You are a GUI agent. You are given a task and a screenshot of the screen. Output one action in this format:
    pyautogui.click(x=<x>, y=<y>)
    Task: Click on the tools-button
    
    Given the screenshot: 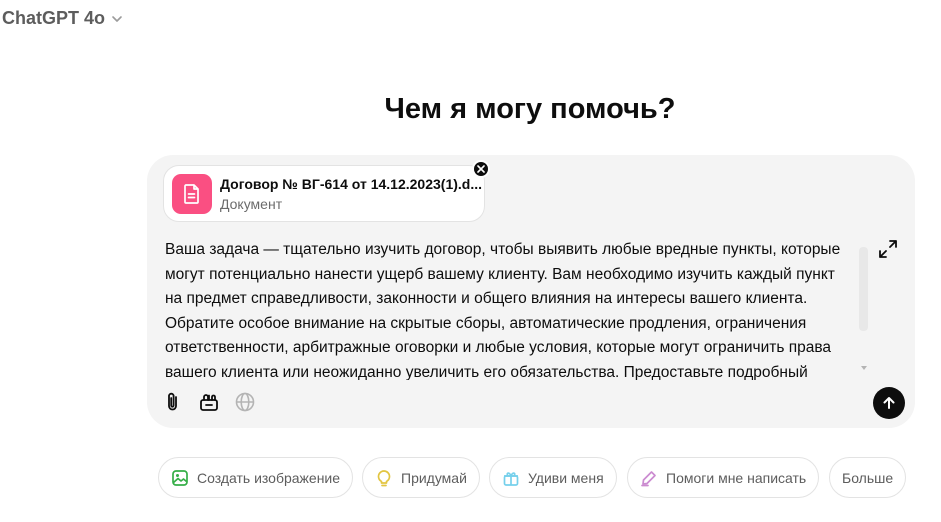 What is the action you would take?
    pyautogui.click(x=209, y=402)
    